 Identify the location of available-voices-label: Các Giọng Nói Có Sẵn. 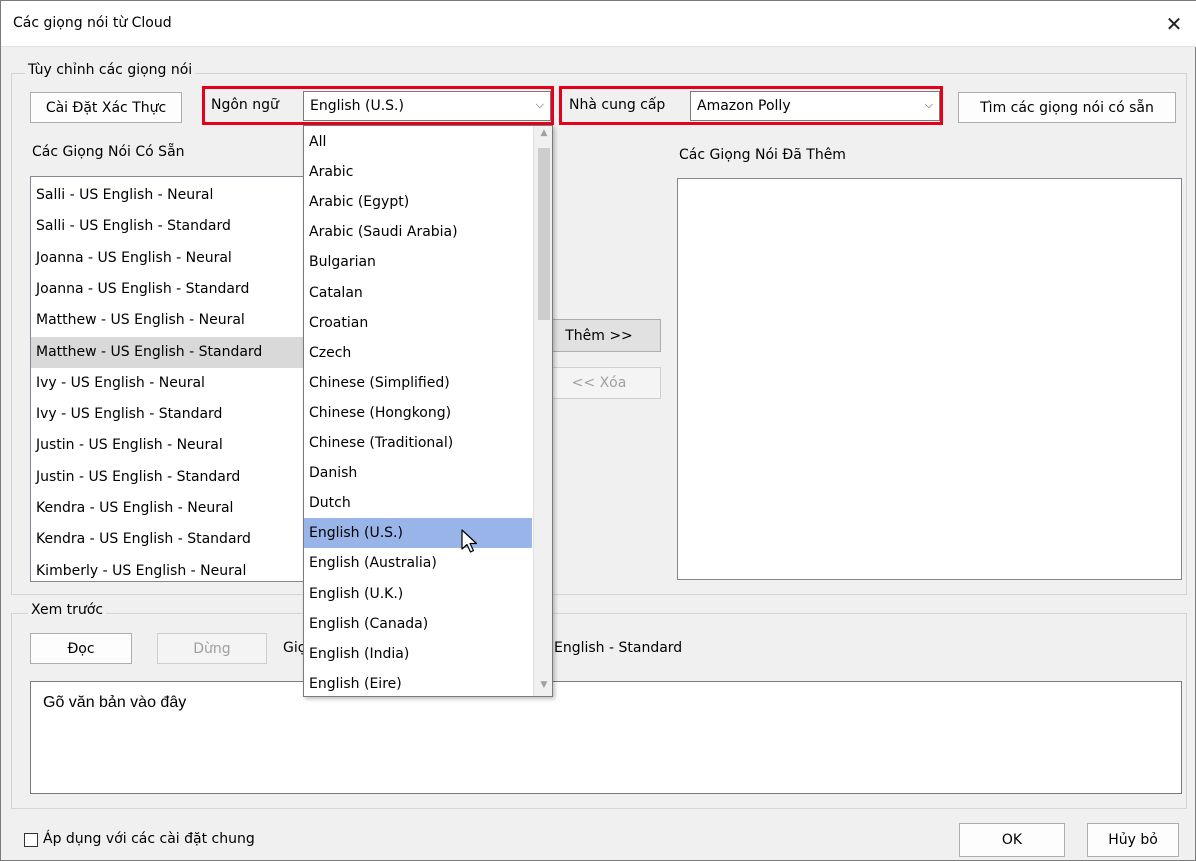
(108, 152).